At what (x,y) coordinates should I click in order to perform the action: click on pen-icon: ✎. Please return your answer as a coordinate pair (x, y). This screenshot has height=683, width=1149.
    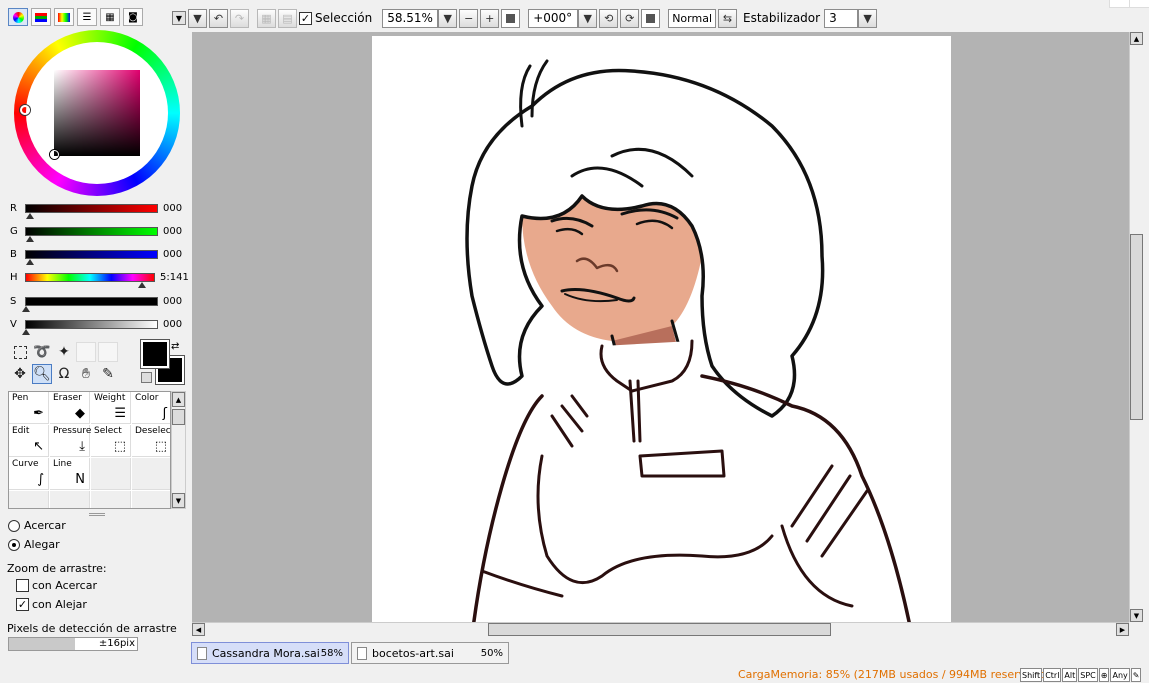
    Looking at the image, I should click on (1136, 675).